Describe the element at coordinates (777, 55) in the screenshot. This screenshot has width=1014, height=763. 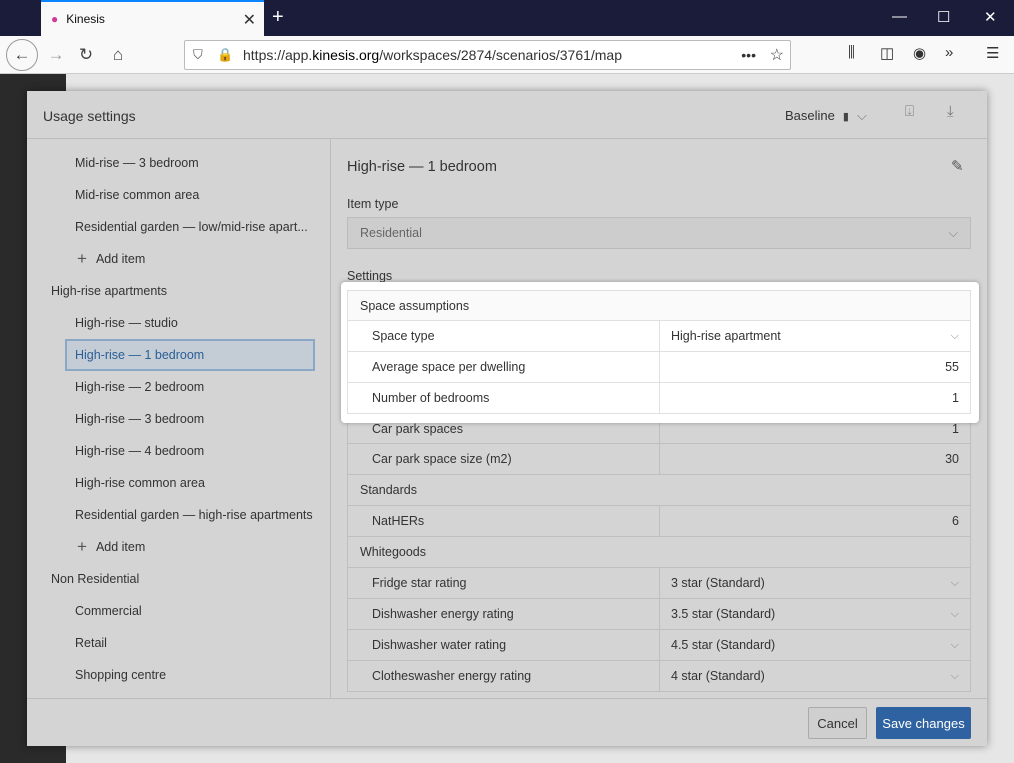
I see `bookmark-star-icon: ☆` at that location.